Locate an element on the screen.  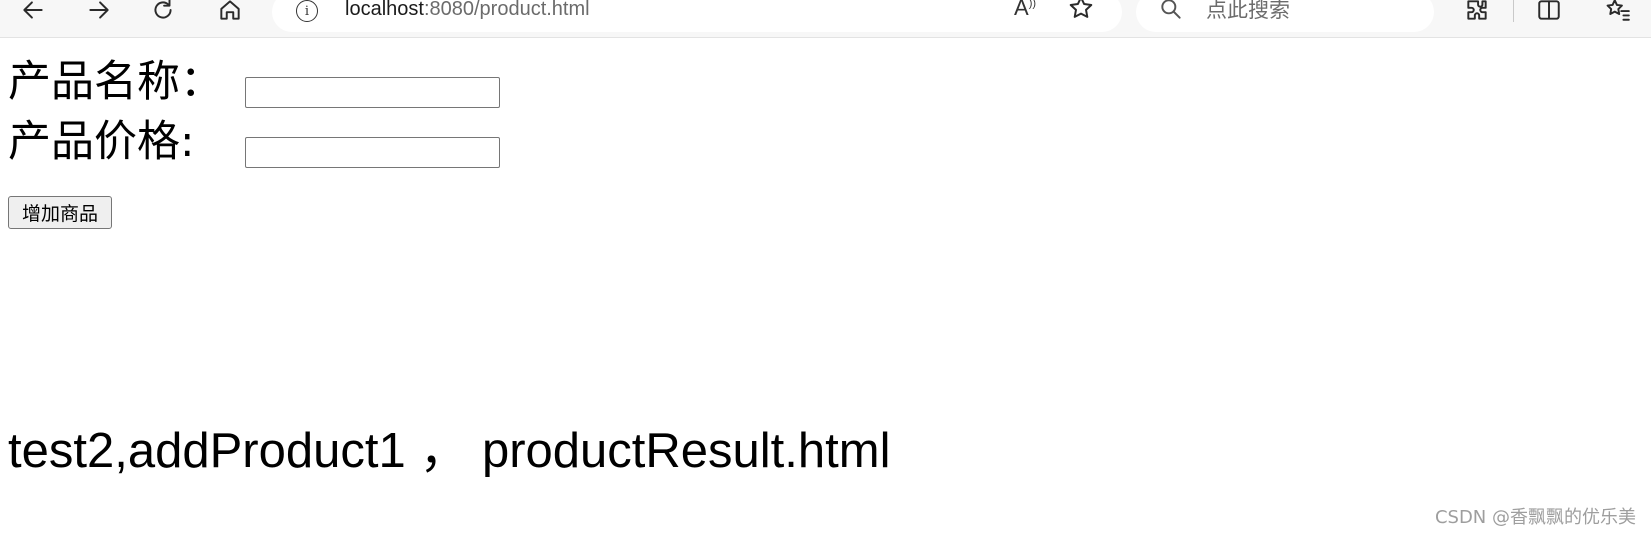
forward-arrow-icon is located at coordinates (99, 12).